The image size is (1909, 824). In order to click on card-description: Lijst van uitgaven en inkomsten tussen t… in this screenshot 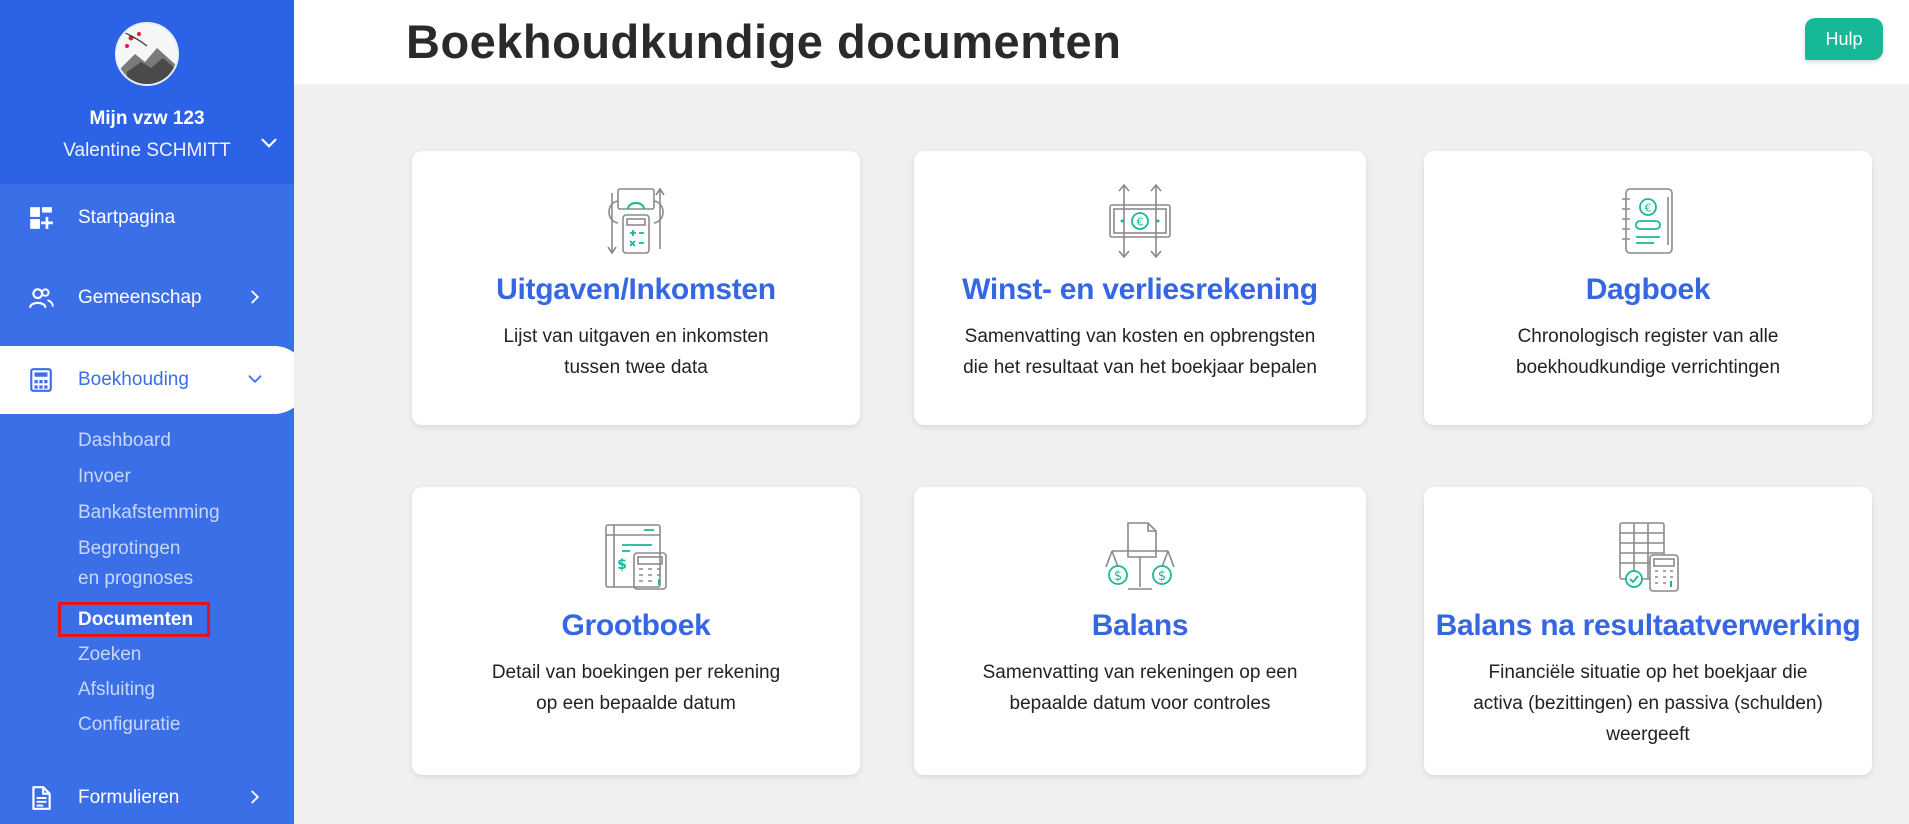, I will do `click(636, 352)`.